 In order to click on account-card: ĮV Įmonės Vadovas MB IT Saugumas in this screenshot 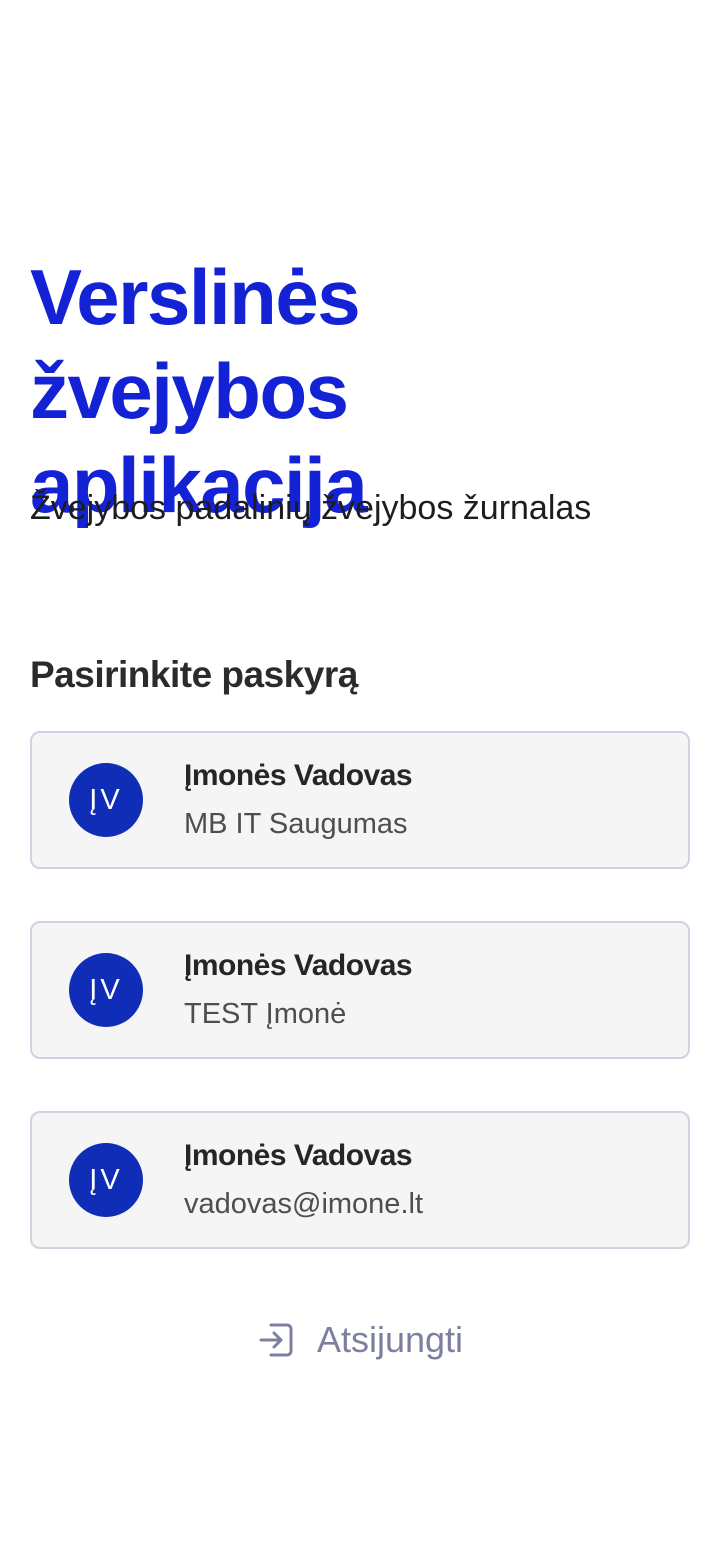, I will do `click(360, 800)`.